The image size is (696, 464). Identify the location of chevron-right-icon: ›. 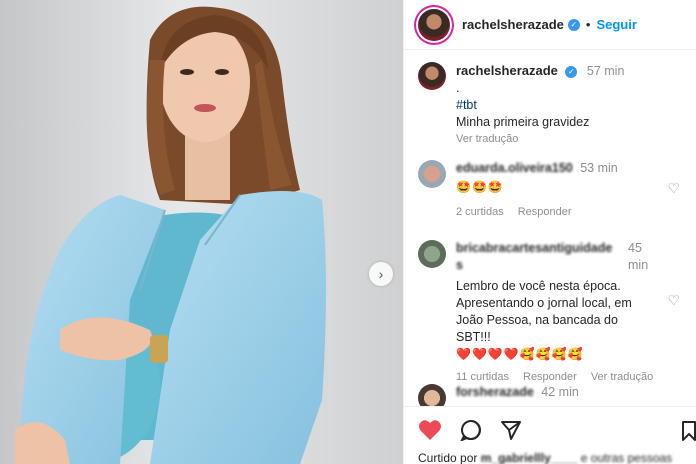
(381, 274).